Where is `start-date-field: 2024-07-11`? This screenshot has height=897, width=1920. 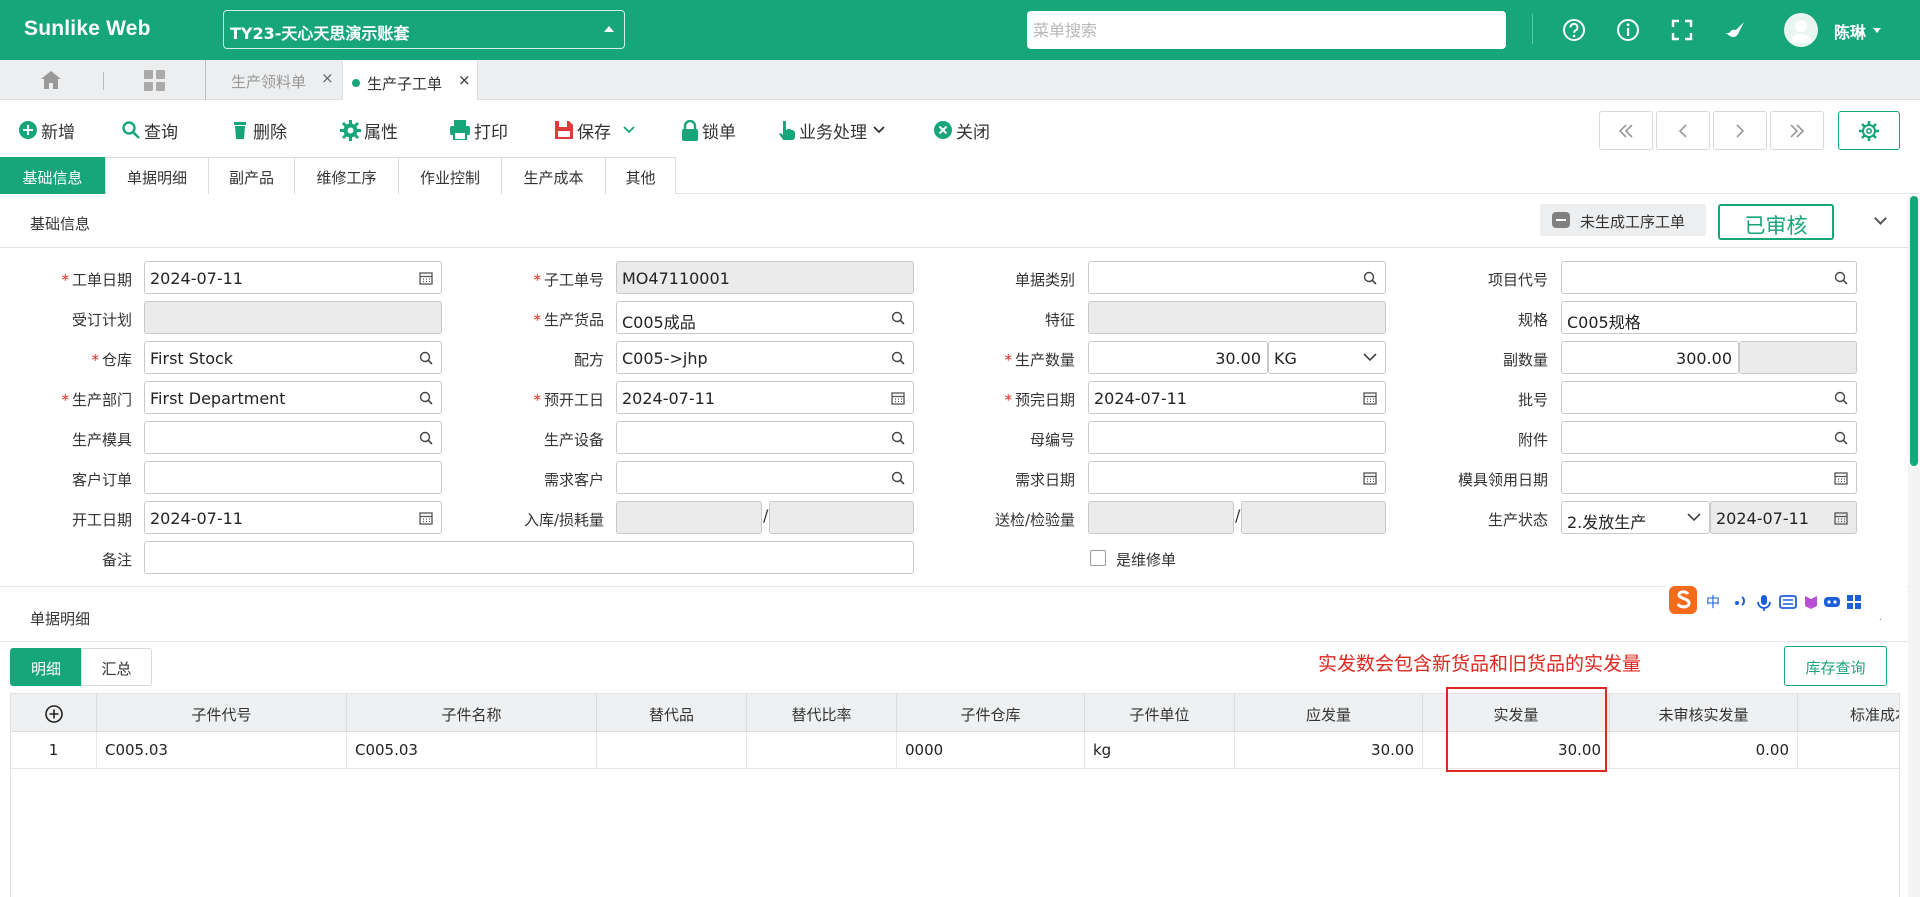
start-date-field: 2024-07-11 is located at coordinates (293, 517).